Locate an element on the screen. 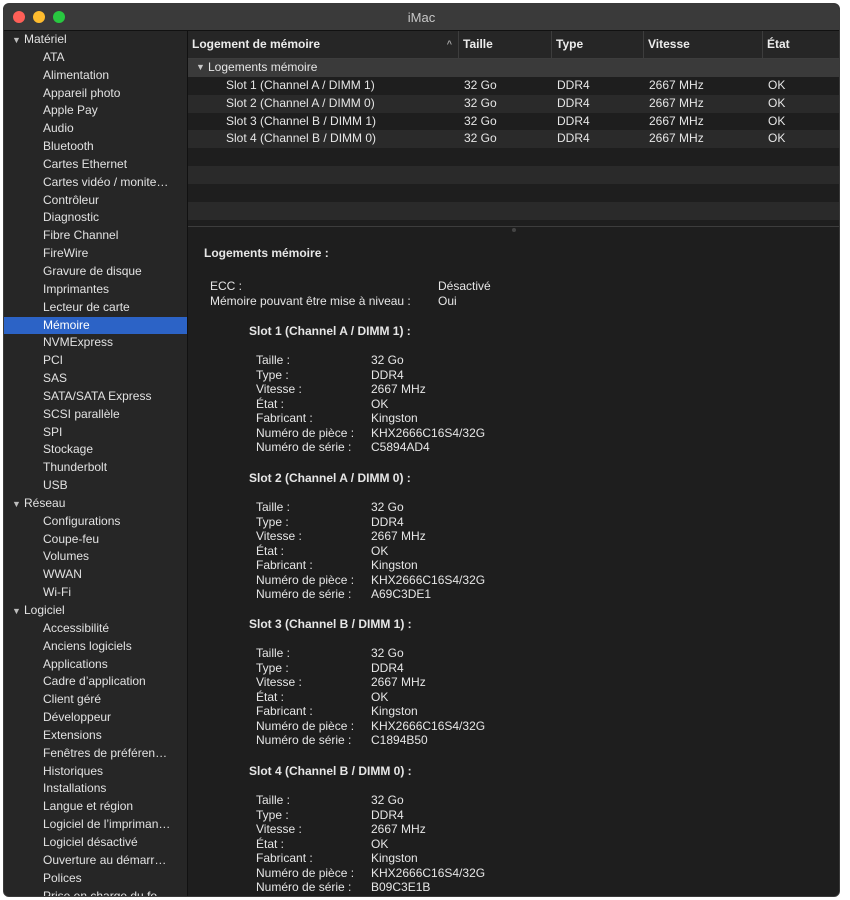 Image resolution: width=850 pixels, height=900 pixels. column-header-type: Type is located at coordinates (597, 44).